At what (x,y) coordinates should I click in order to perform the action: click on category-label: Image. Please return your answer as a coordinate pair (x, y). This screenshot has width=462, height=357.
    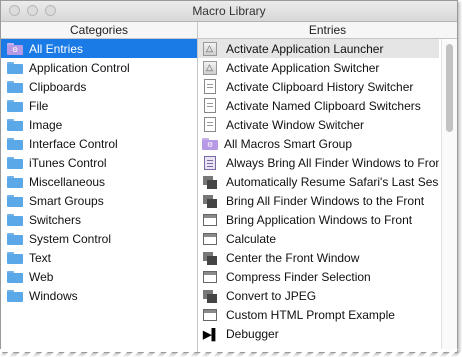
    Looking at the image, I should click on (46, 124).